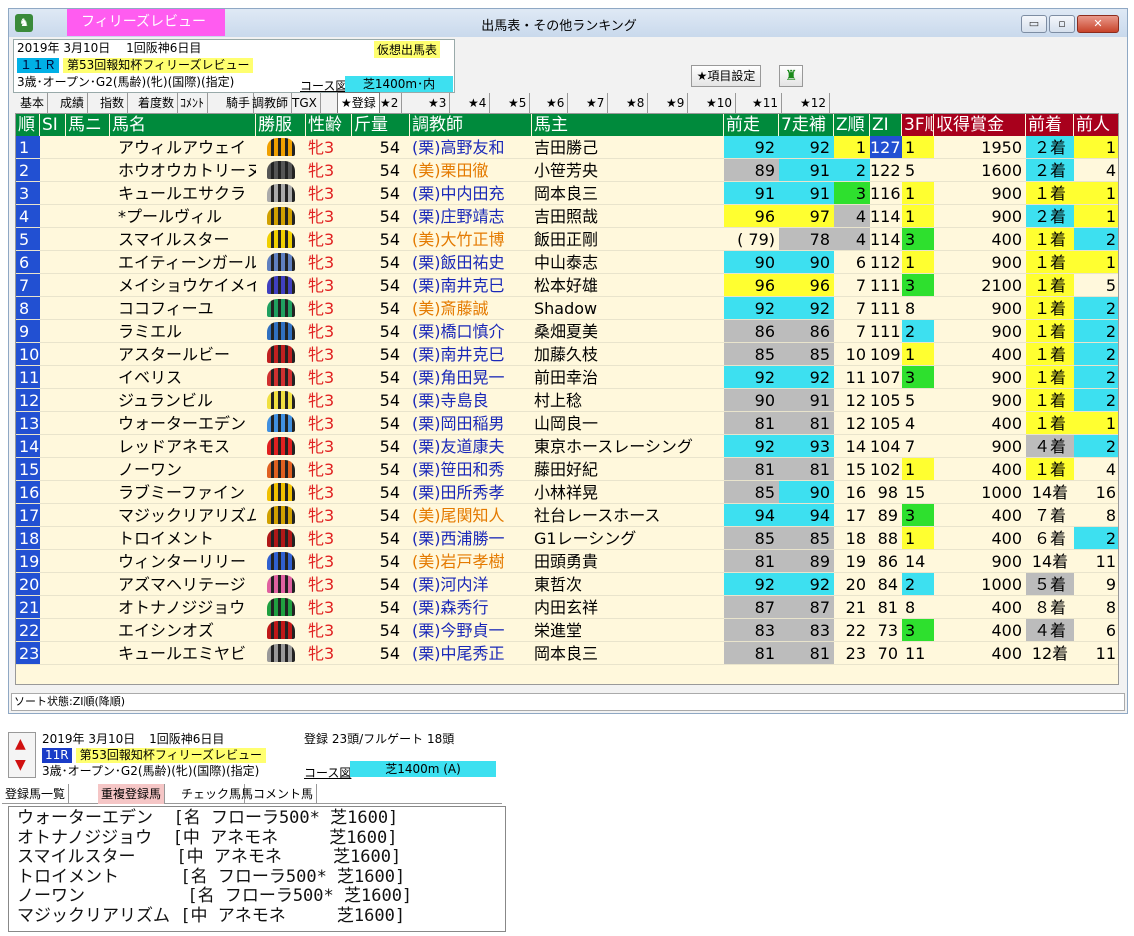  What do you see at coordinates (814, 103) in the screenshot?
I see `tab-19: ★12` at bounding box center [814, 103].